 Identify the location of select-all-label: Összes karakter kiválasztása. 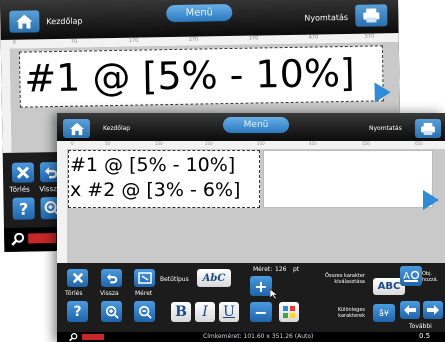
(344, 279).